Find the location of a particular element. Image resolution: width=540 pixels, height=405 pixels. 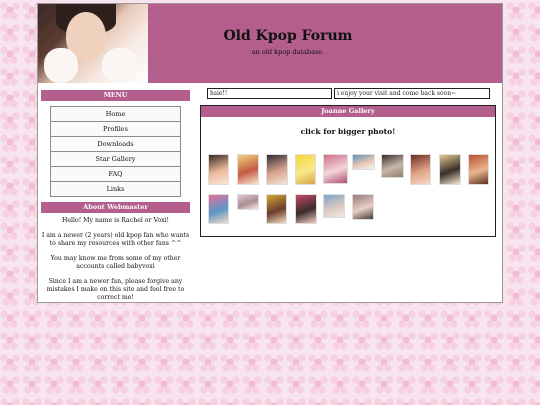

gallery-heading: Joanne Gallery is located at coordinates (348, 111).